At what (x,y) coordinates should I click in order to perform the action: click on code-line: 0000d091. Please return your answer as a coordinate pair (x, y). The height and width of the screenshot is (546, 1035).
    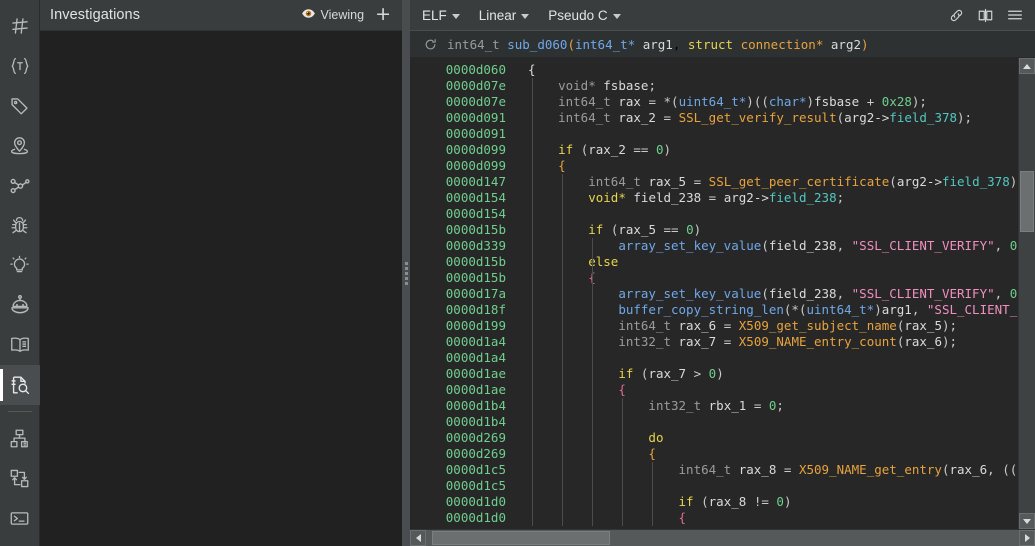
    Looking at the image, I should click on (714, 134).